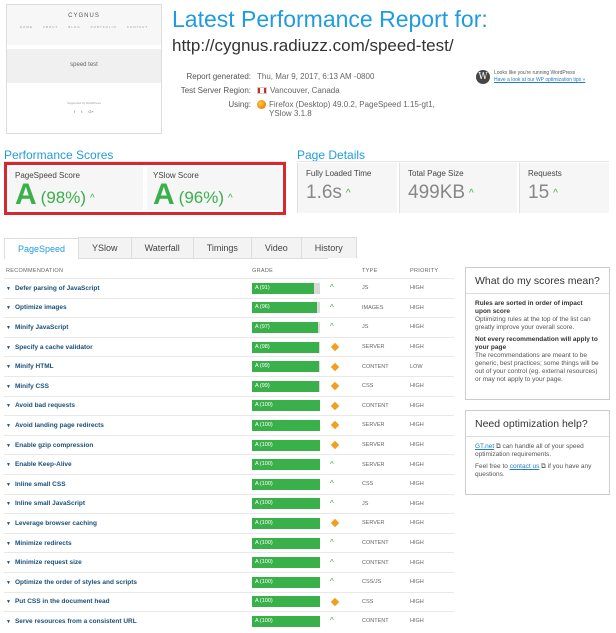  Describe the element at coordinates (128, 288) in the screenshot. I see `recommendation-cell: ▼ Defer parsing of JavaScript` at that location.